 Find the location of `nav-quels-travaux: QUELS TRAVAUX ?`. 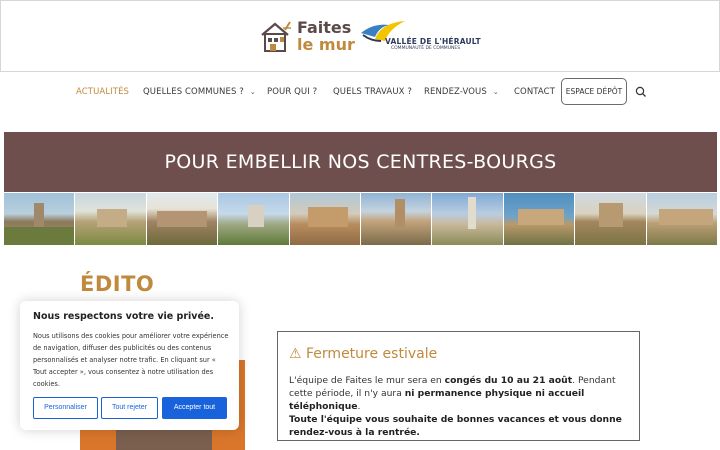

nav-quels-travaux: QUELS TRAVAUX ? is located at coordinates (372, 92).